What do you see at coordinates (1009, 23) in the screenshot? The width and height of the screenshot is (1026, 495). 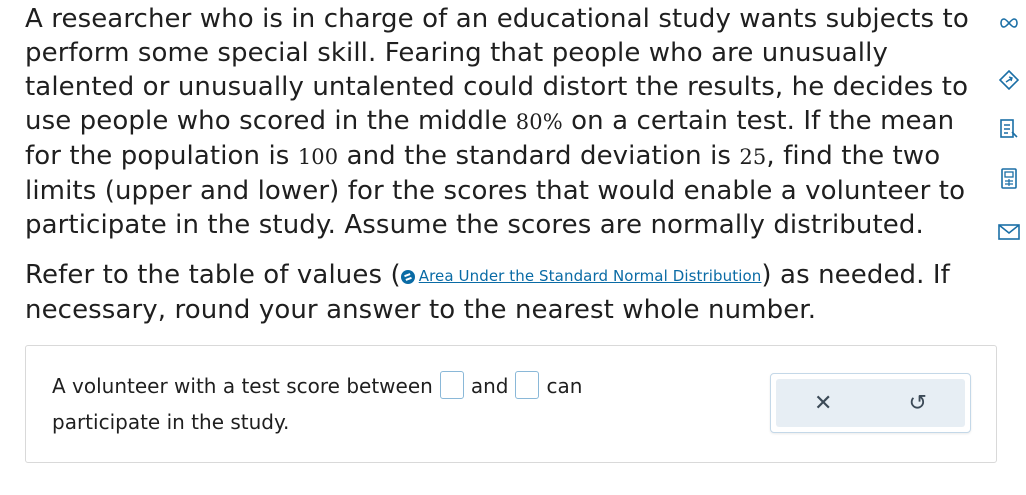 I see `infinity-icon` at bounding box center [1009, 23].